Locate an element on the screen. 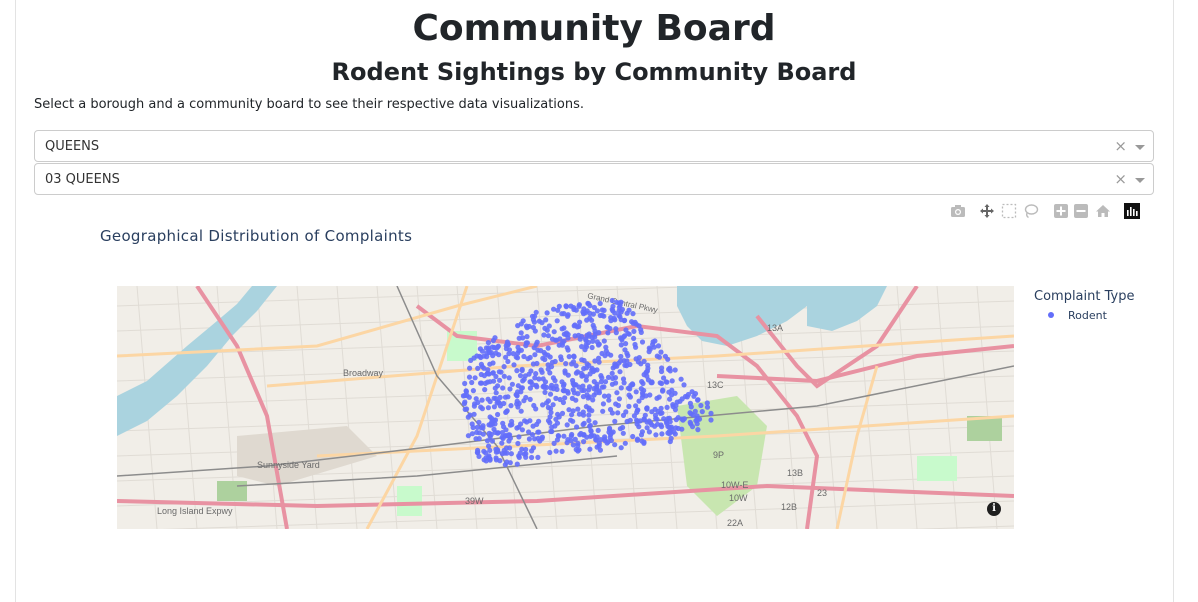 This screenshot has height=602, width=1198. clear-x-icon: × is located at coordinates (1120, 146).